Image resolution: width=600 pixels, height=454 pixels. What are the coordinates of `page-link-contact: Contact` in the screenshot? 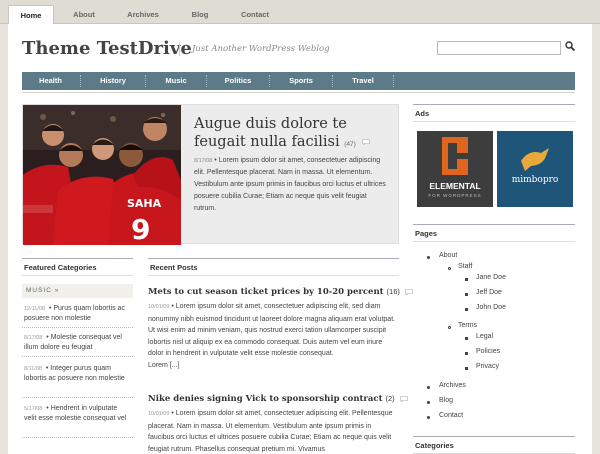 It's located at (451, 415).